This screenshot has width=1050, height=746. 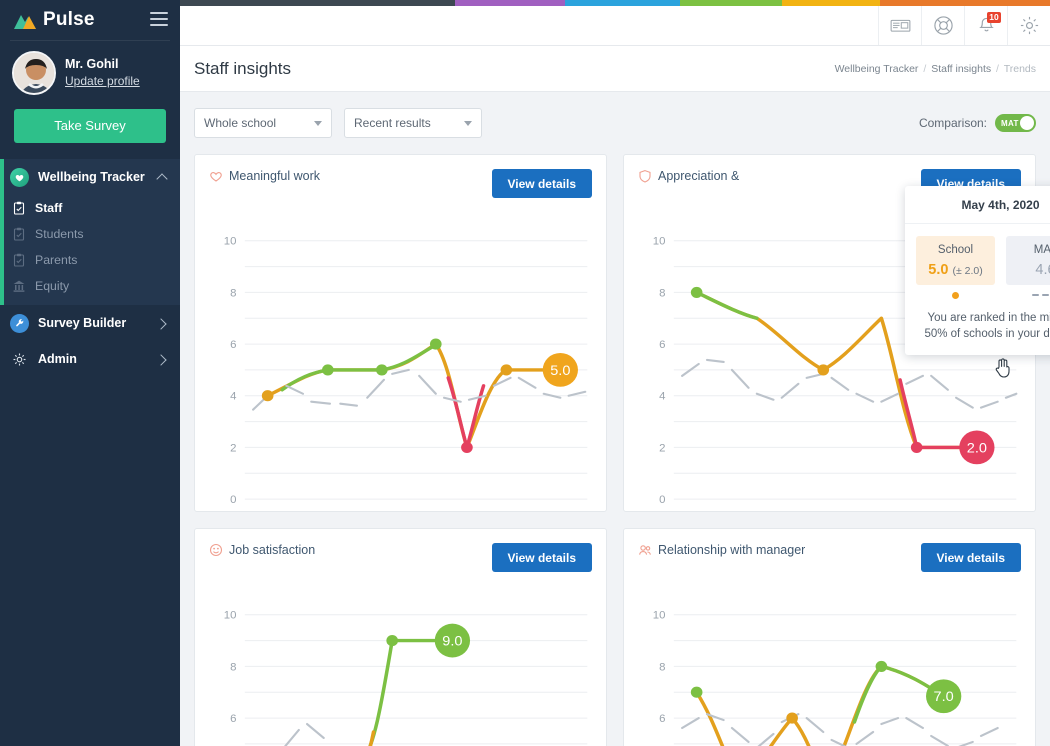 I want to click on profile-block: Mr. Gohil Update profile, so click(x=90, y=72).